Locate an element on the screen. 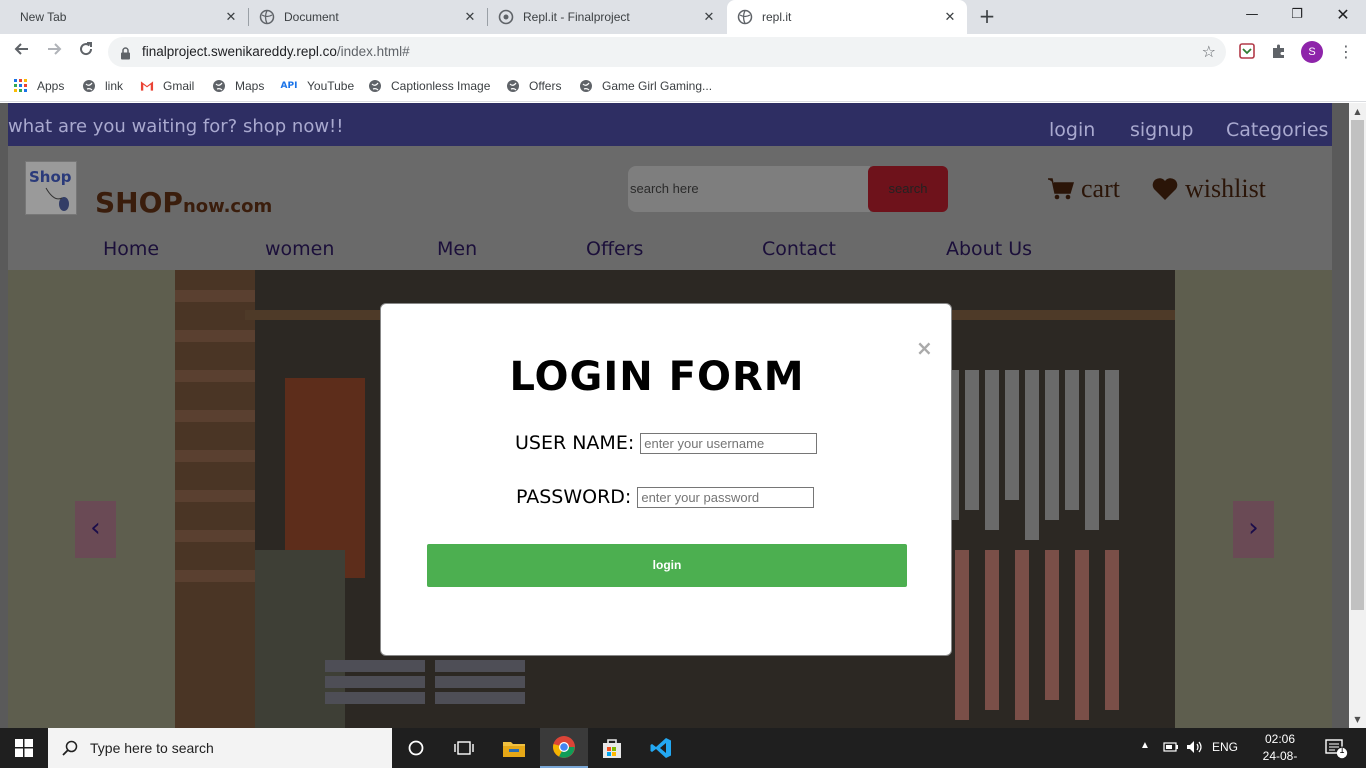  bookmark-maps: Maps is located at coordinates (238, 86).